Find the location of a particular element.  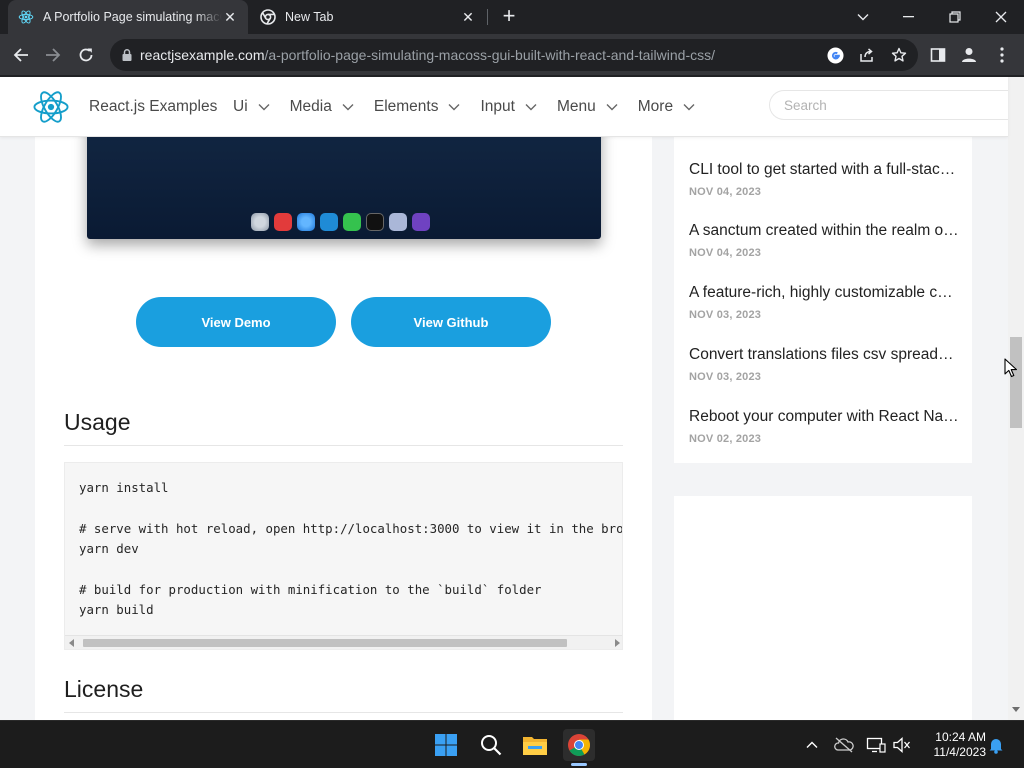

site-menu: Ui Media Elements Input Menu More is located at coordinates (474, 107).